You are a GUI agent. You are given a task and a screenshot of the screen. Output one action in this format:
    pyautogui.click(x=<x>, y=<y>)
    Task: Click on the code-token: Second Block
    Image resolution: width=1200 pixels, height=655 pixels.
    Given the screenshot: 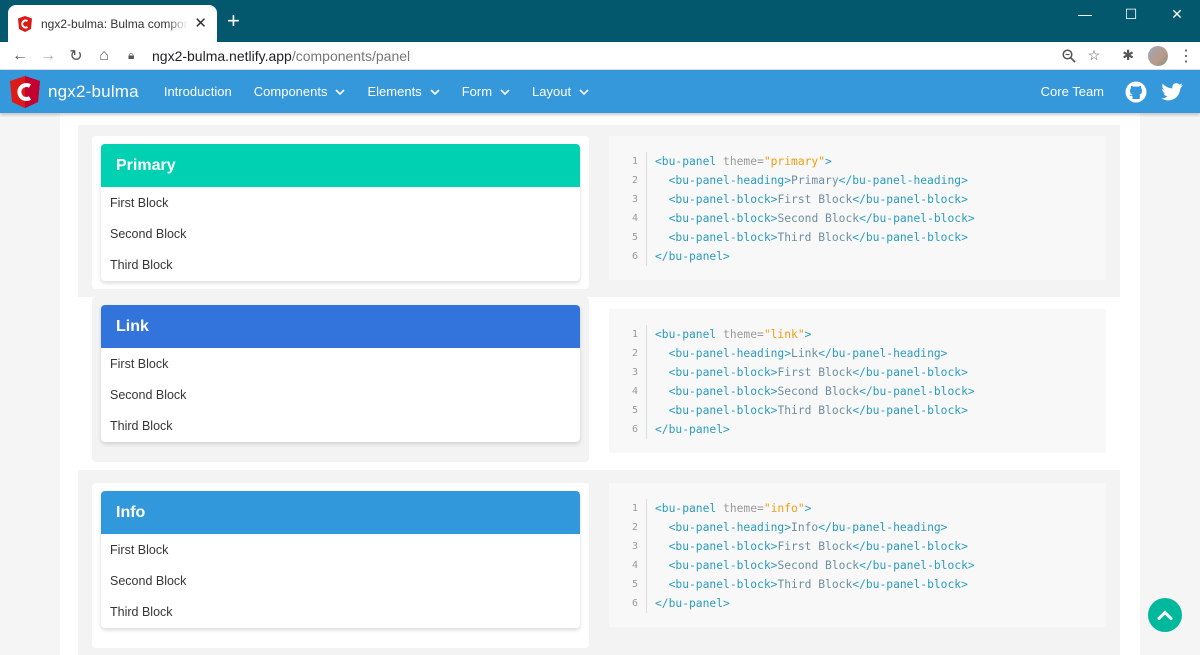 What is the action you would take?
    pyautogui.click(x=818, y=565)
    